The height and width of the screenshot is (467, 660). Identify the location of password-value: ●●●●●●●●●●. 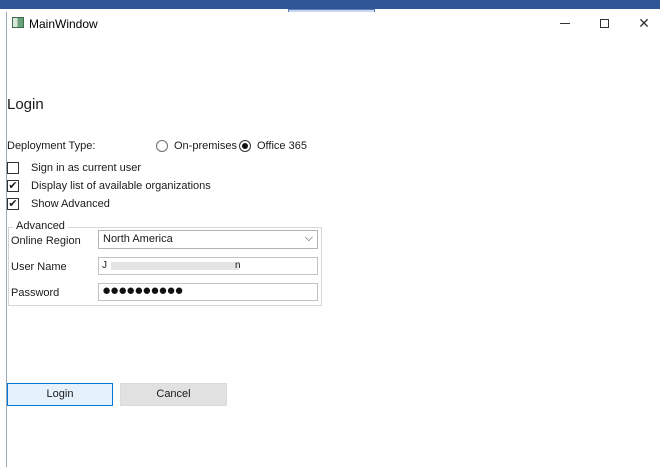
(143, 290).